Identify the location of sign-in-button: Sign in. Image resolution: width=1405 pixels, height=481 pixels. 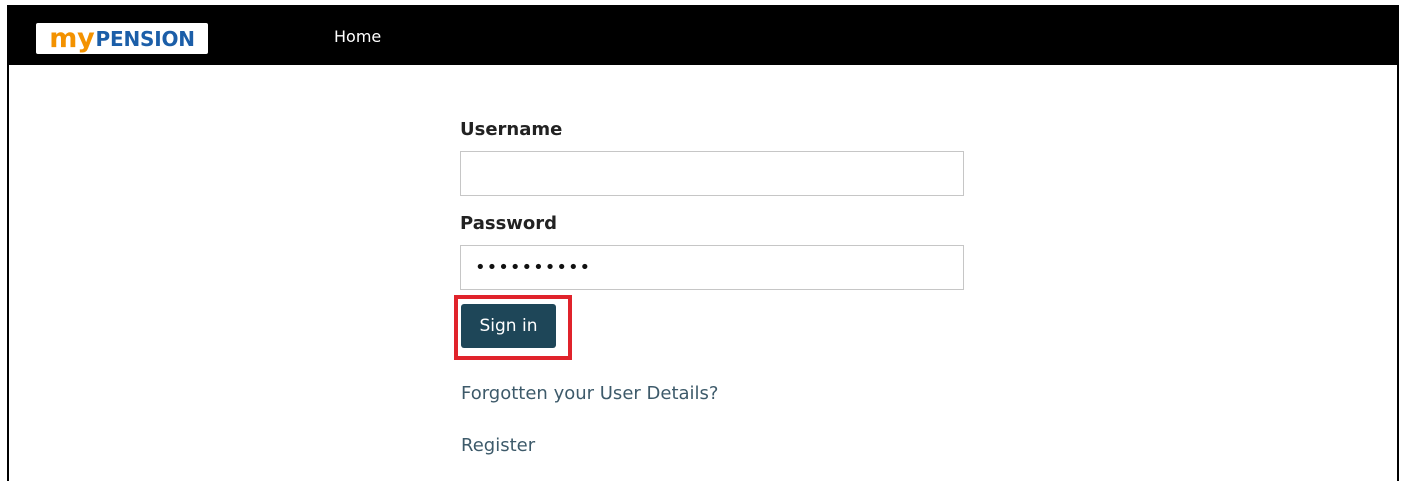
(508, 326).